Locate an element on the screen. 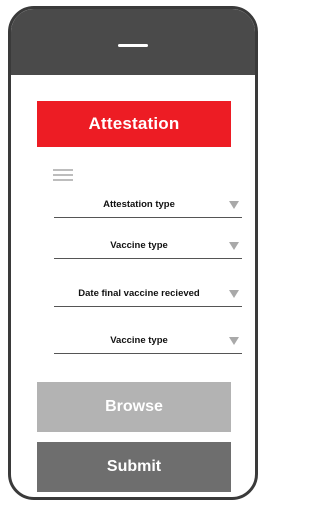 This screenshot has height=510, width=320. vaccine-type-dropdown-2: Vaccine type is located at coordinates (148, 343).